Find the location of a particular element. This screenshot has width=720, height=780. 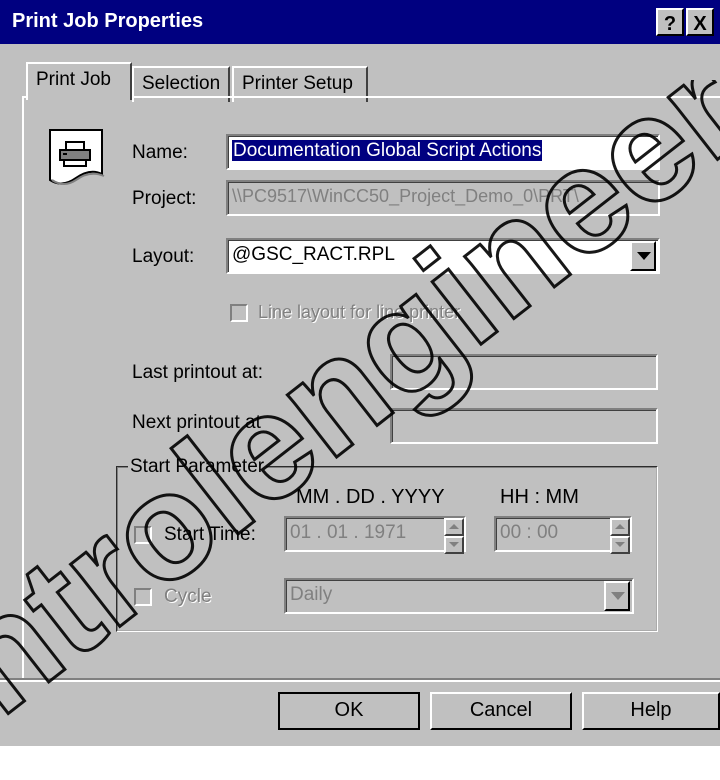

cancel-button: Cancel is located at coordinates (501, 711).